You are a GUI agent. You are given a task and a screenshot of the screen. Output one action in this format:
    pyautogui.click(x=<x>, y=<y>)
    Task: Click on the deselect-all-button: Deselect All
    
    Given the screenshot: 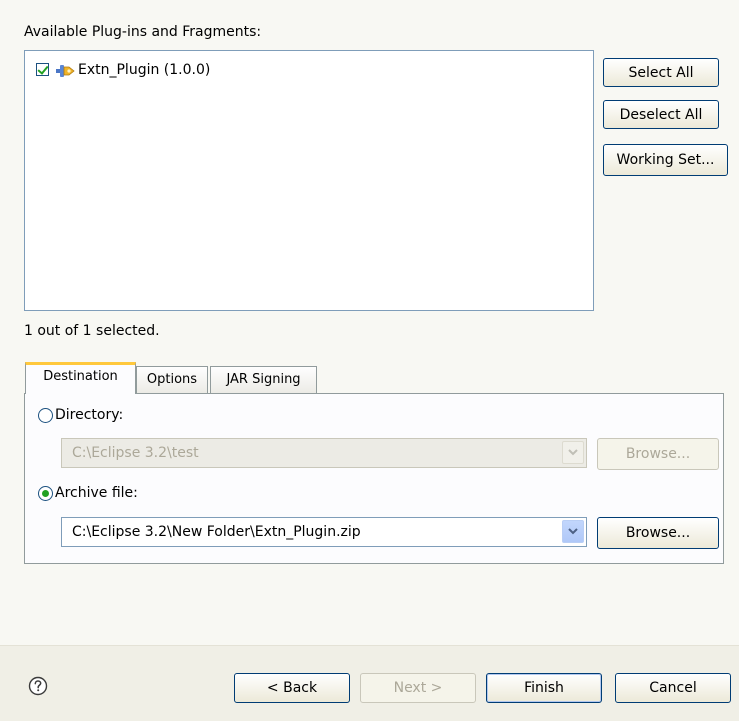 What is the action you would take?
    pyautogui.click(x=661, y=114)
    